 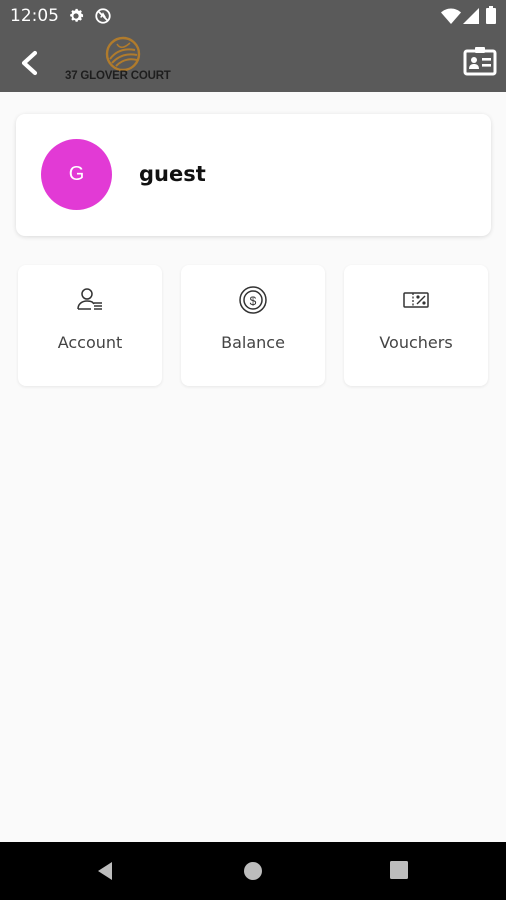 I want to click on vouchers-tile: Vouchers, so click(x=416, y=325).